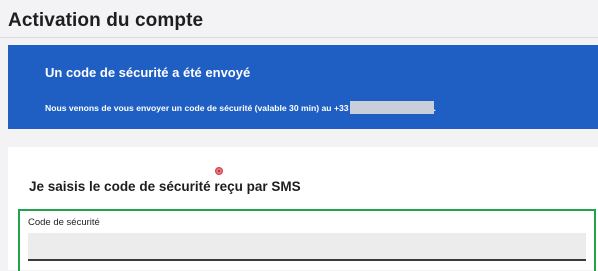 The height and width of the screenshot is (271, 598). What do you see at coordinates (307, 247) in the screenshot?
I see `security-code-input` at bounding box center [307, 247].